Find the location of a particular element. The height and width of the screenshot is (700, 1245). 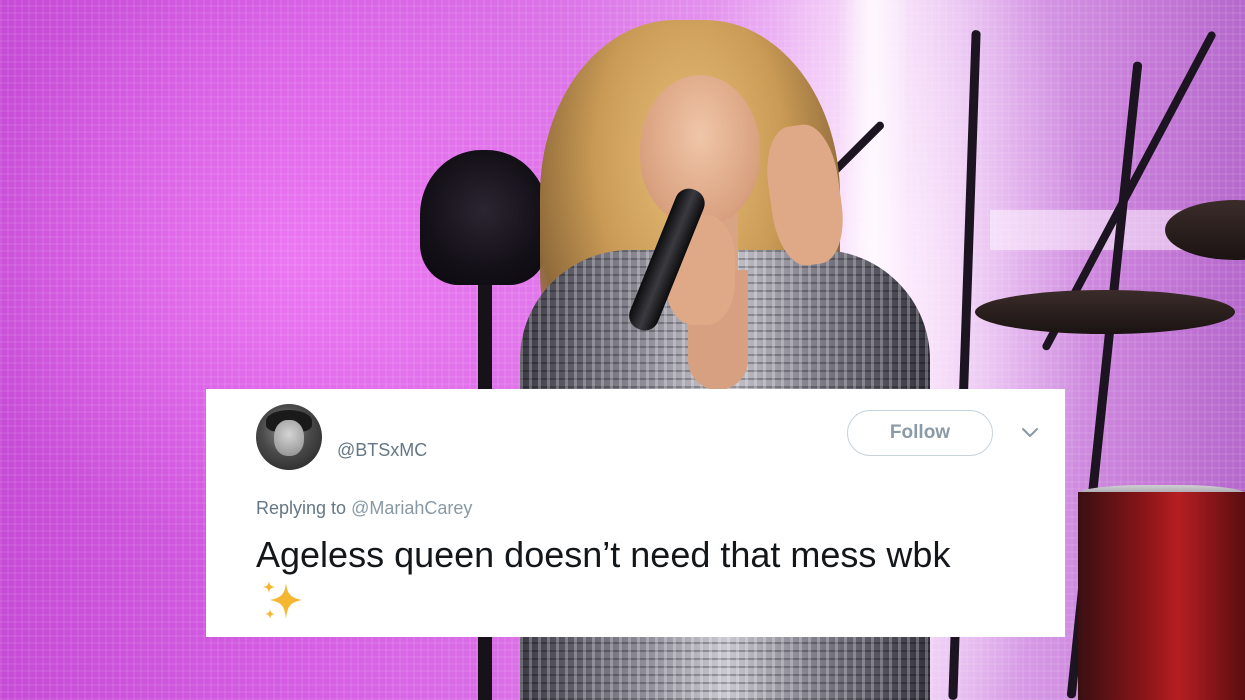

avatar-face is located at coordinates (289, 438).